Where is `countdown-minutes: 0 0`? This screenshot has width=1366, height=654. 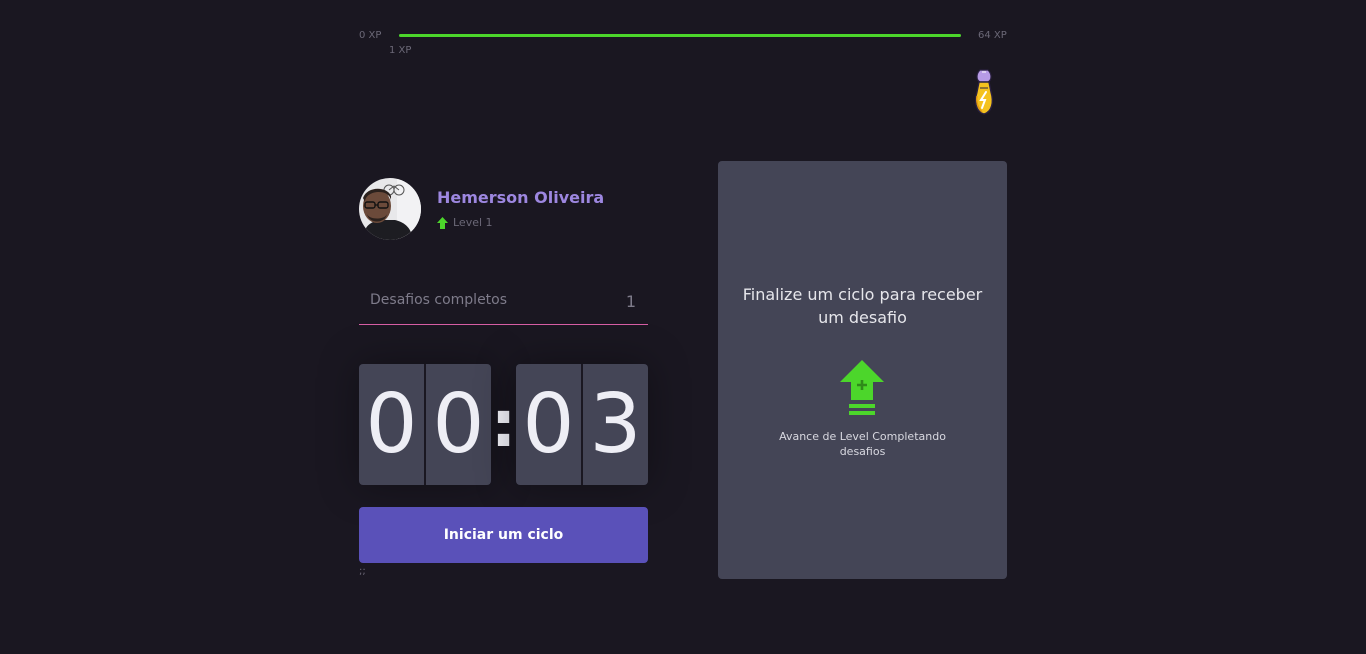
countdown-minutes: 0 0 is located at coordinates (425, 424).